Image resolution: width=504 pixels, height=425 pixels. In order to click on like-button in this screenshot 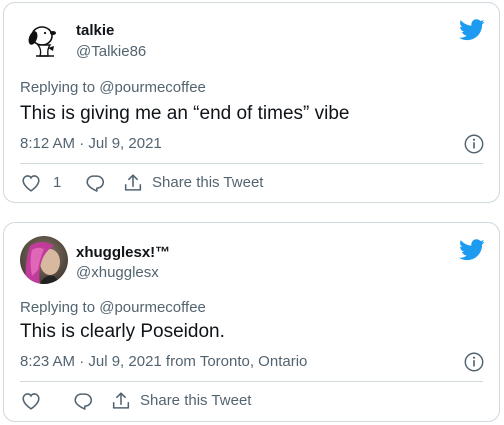, I will do `click(46, 401)`.